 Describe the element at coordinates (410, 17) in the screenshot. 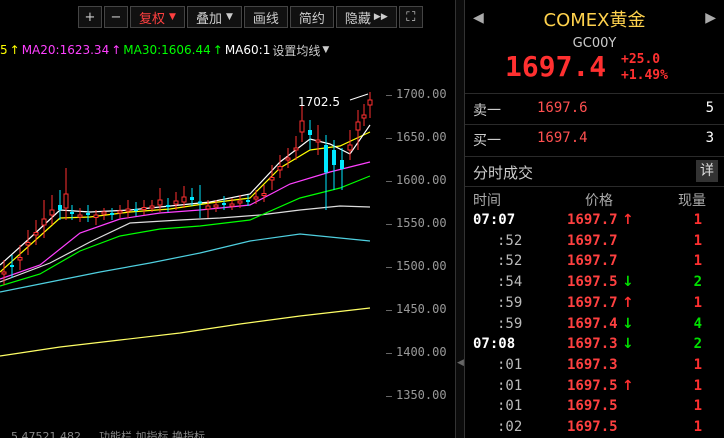

I see `fullscreen-button: ⛶` at that location.